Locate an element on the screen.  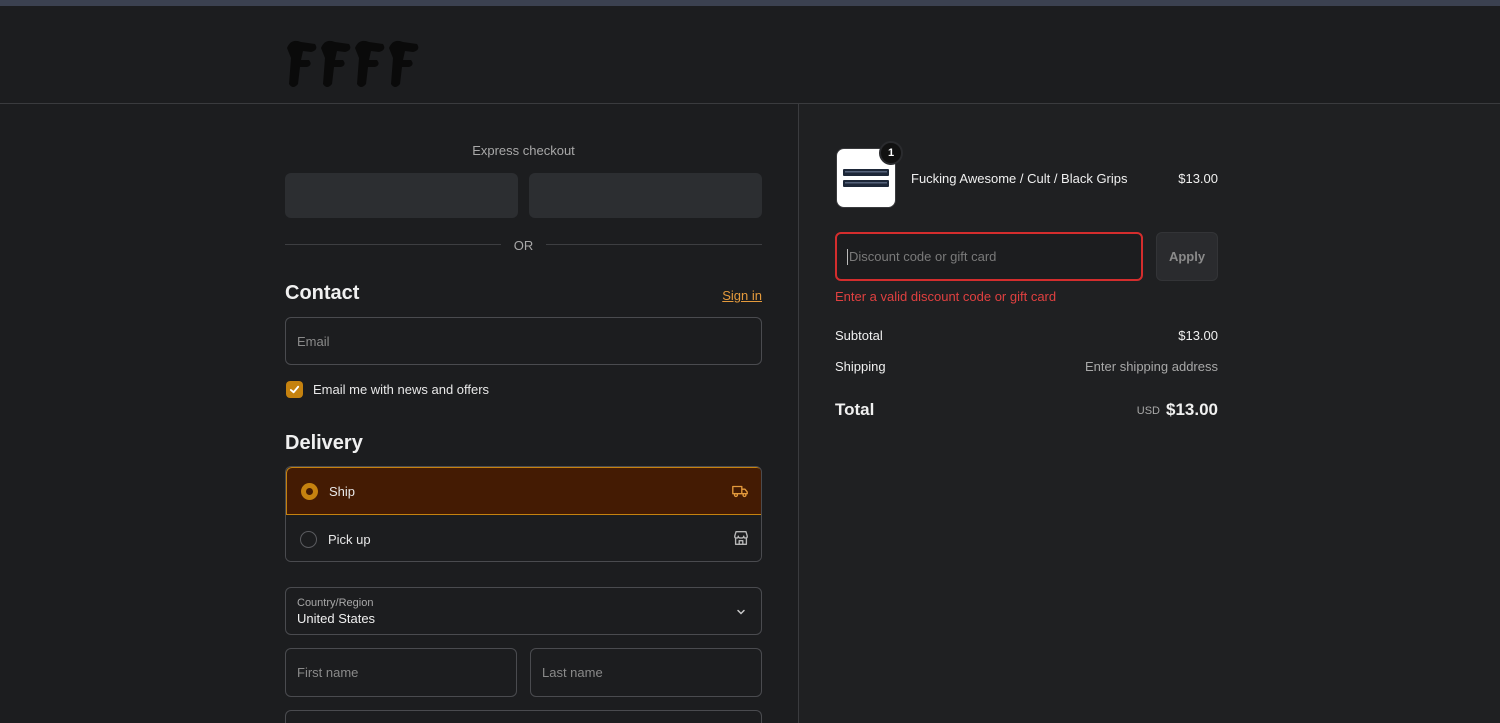
truck-icon is located at coordinates (740, 491).